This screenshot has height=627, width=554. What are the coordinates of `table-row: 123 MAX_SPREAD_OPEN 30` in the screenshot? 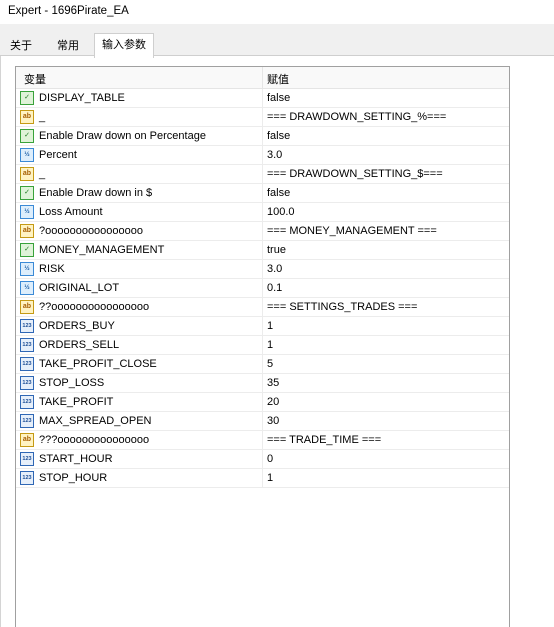 It's located at (262, 421).